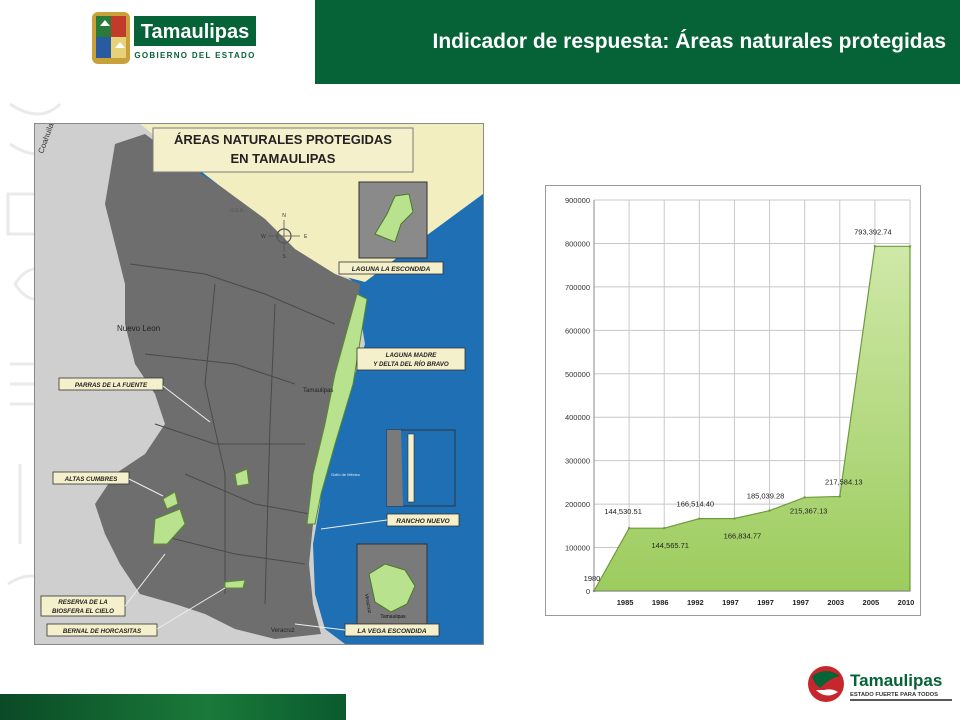  Describe the element at coordinates (412, 355) in the screenshot. I see `label-laguna-madre-1: LAGUNA MADRE` at that location.